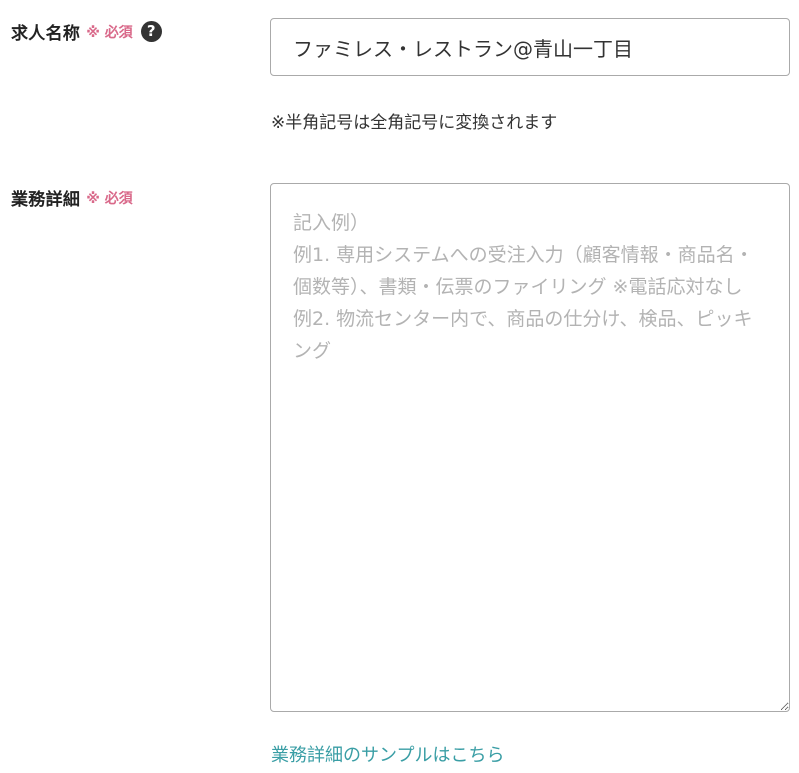  What do you see at coordinates (530, 47) in the screenshot?
I see `job-title-input` at bounding box center [530, 47].